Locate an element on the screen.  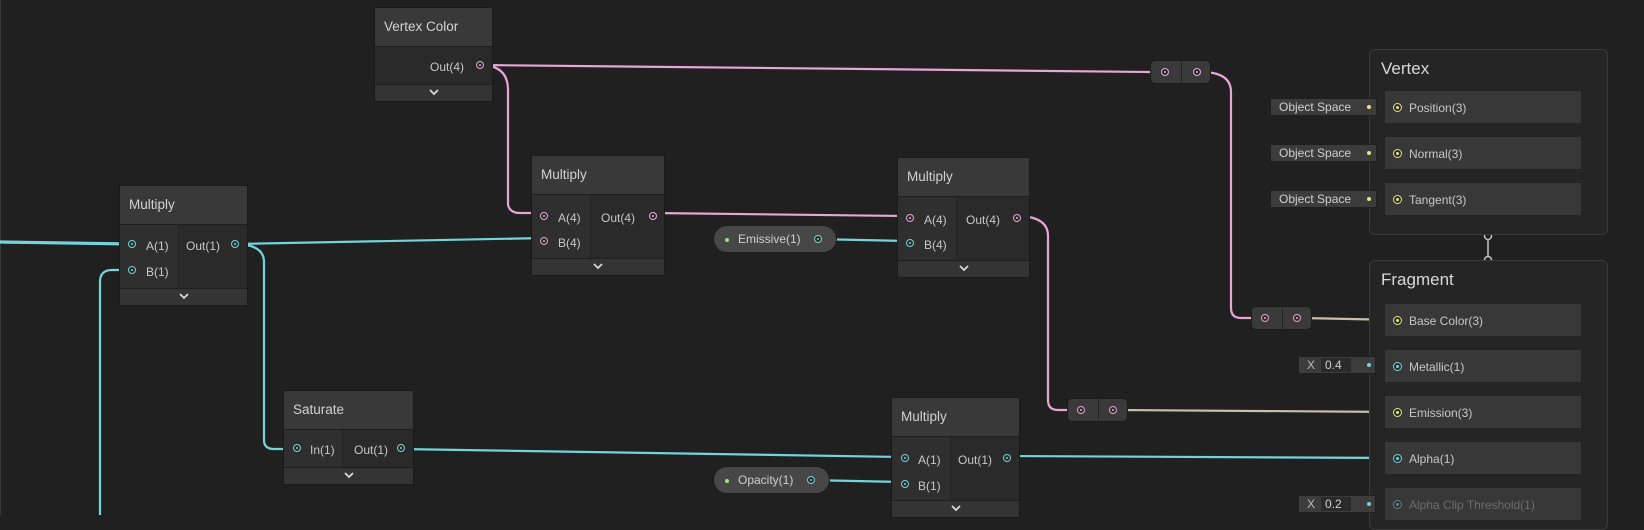
edge-saturate-to-multiply-bottom is located at coordinates (651, 453).